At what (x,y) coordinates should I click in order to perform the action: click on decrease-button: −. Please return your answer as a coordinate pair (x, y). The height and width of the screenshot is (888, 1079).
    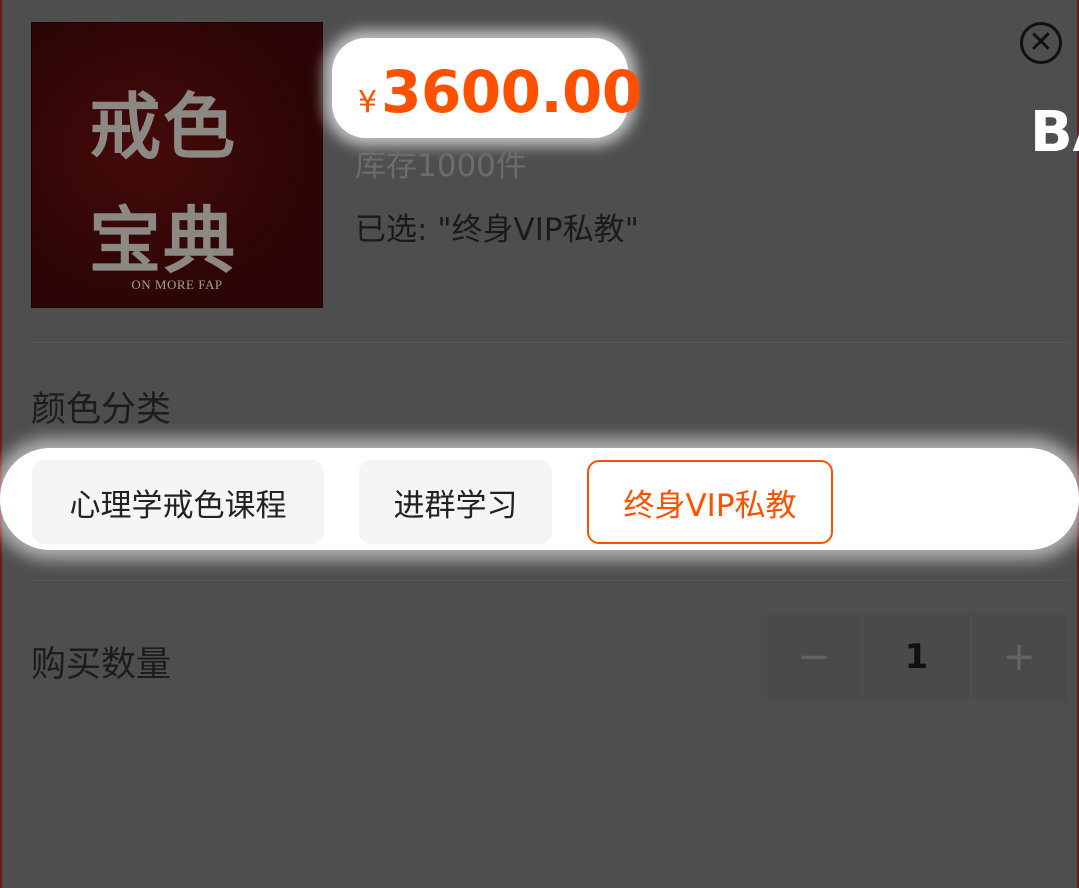
    Looking at the image, I should click on (814, 656).